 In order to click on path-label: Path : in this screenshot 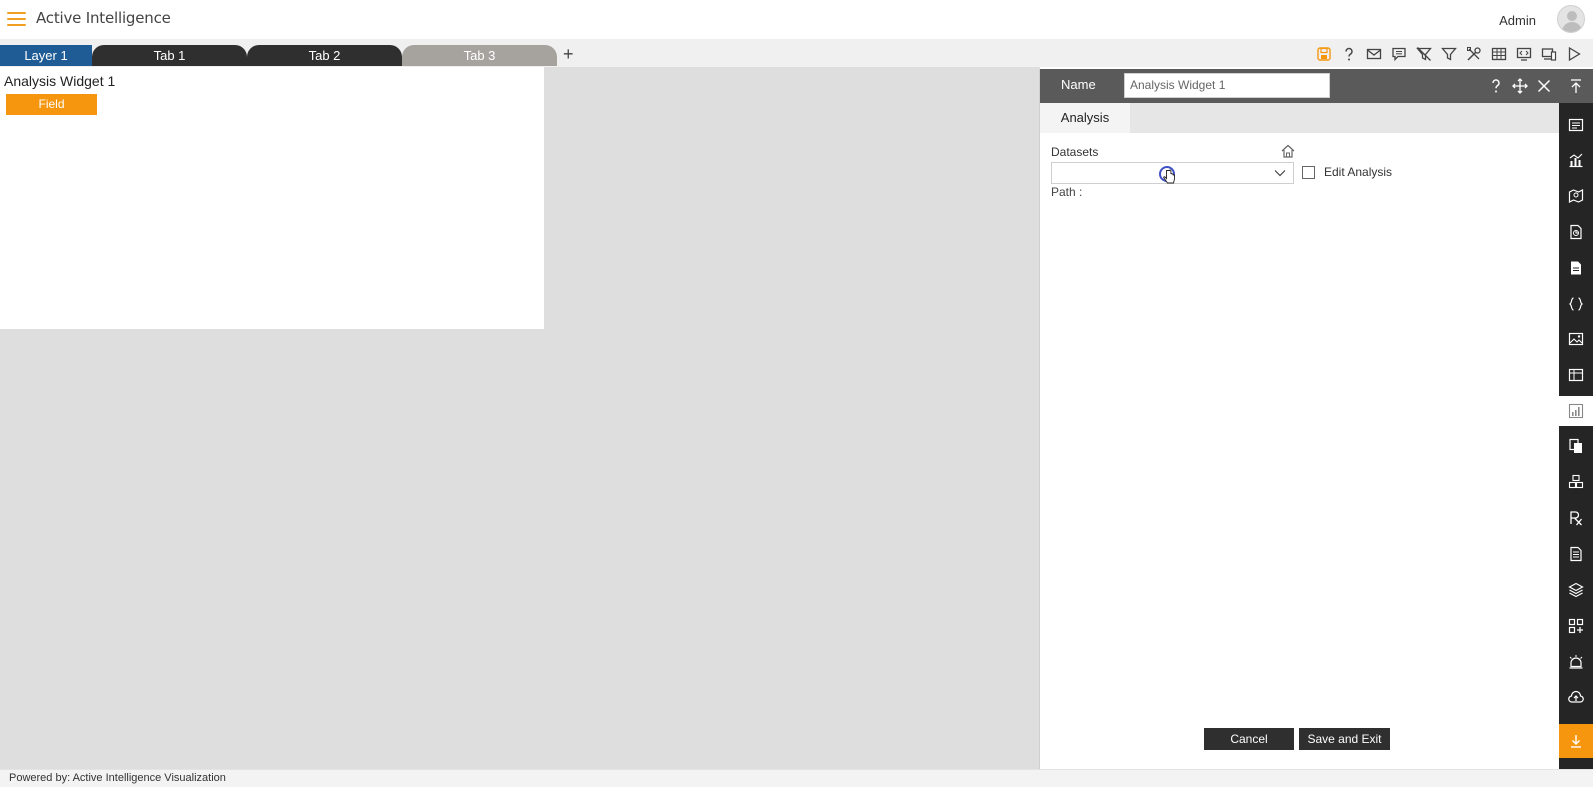, I will do `click(1067, 192)`.